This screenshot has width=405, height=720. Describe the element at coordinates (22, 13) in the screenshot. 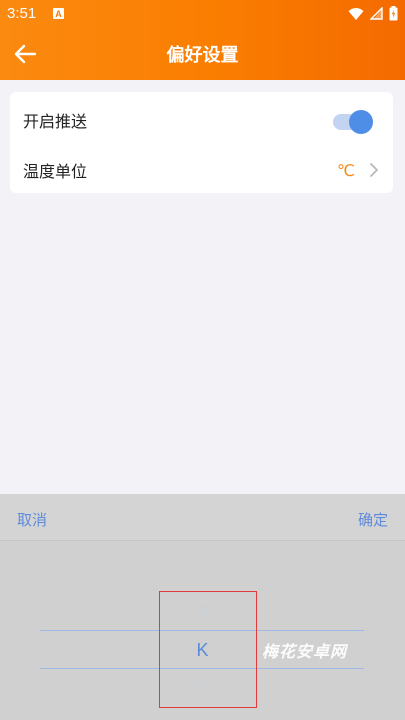

I see `status-time: 3:51` at that location.